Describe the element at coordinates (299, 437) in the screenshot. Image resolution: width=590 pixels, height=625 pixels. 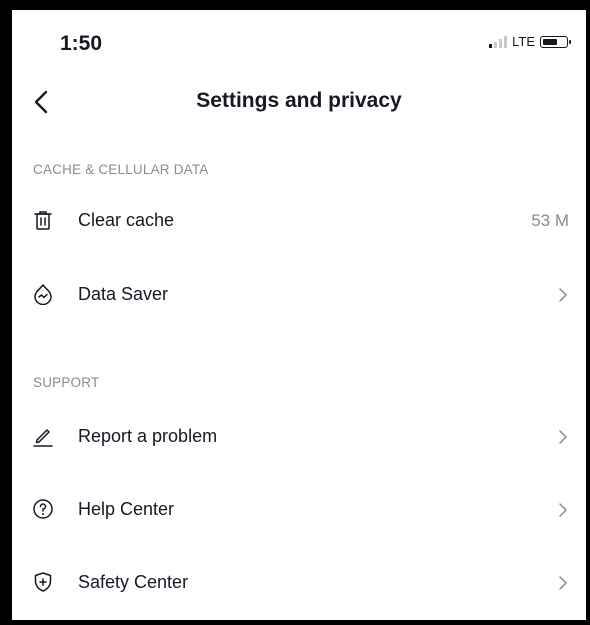
I see `report-problem-row: Report a problem` at that location.